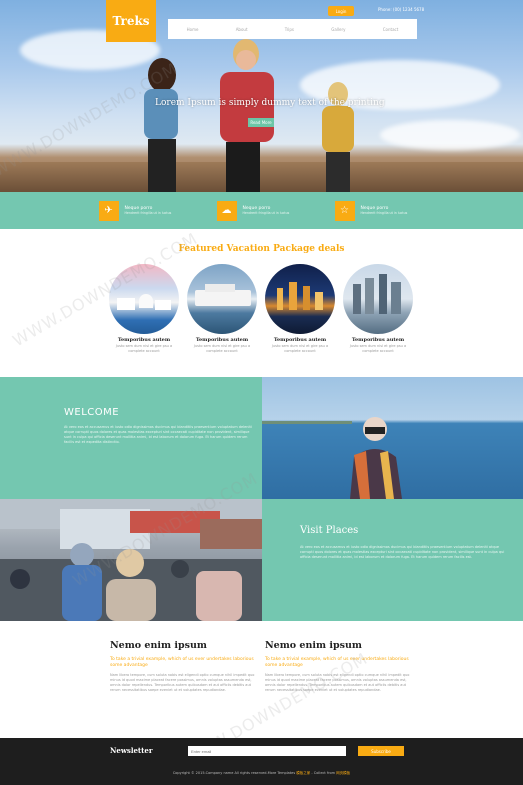  I want to click on woman-by-sea-image, so click(332, 458).